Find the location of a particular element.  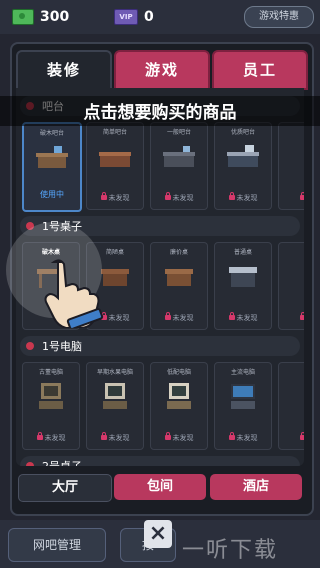

item-name: 廉价桌 is located at coordinates (178, 252).